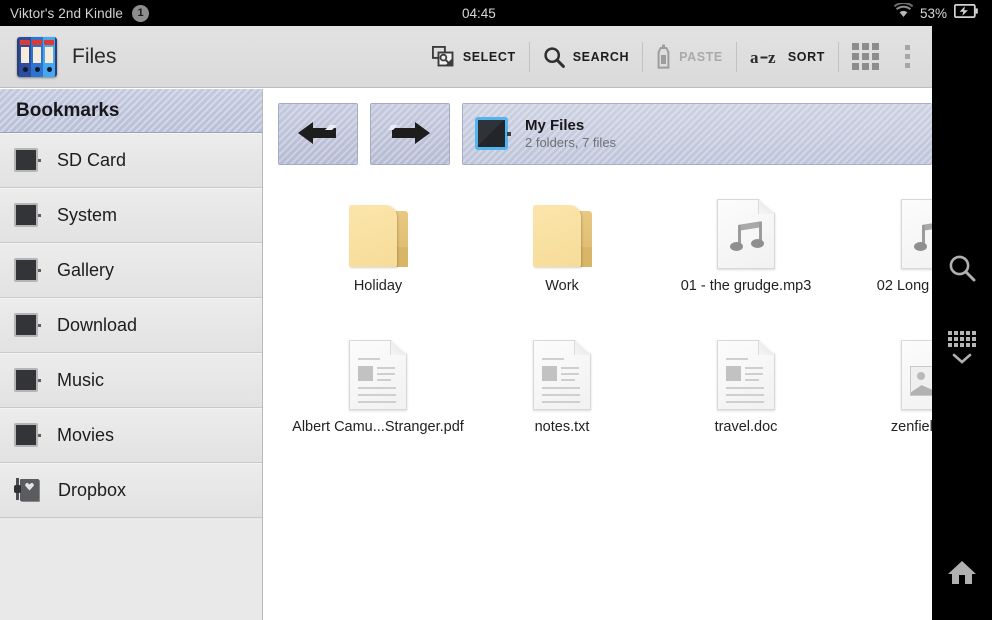  Describe the element at coordinates (86, 270) in the screenshot. I see `sidebar-item-label: Gallery` at that location.